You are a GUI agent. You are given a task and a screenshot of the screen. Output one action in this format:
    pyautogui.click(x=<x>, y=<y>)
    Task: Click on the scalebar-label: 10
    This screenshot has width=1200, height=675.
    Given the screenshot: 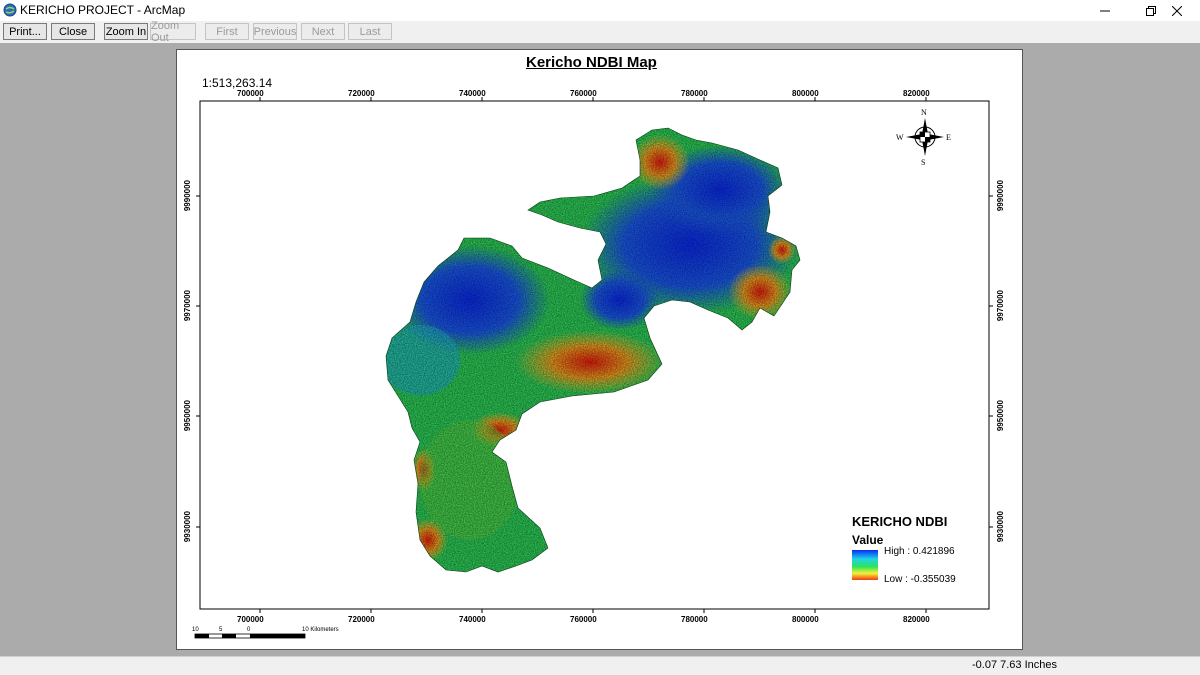 What is the action you would take?
    pyautogui.click(x=195, y=630)
    